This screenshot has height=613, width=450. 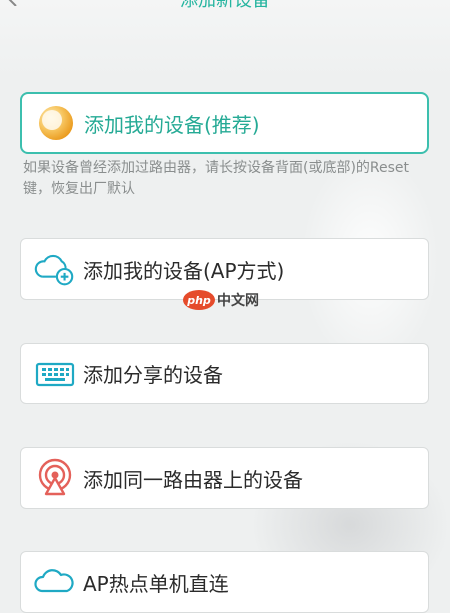 I want to click on ap-hotspot-direct-button: AP热点单机直连, so click(x=224, y=582).